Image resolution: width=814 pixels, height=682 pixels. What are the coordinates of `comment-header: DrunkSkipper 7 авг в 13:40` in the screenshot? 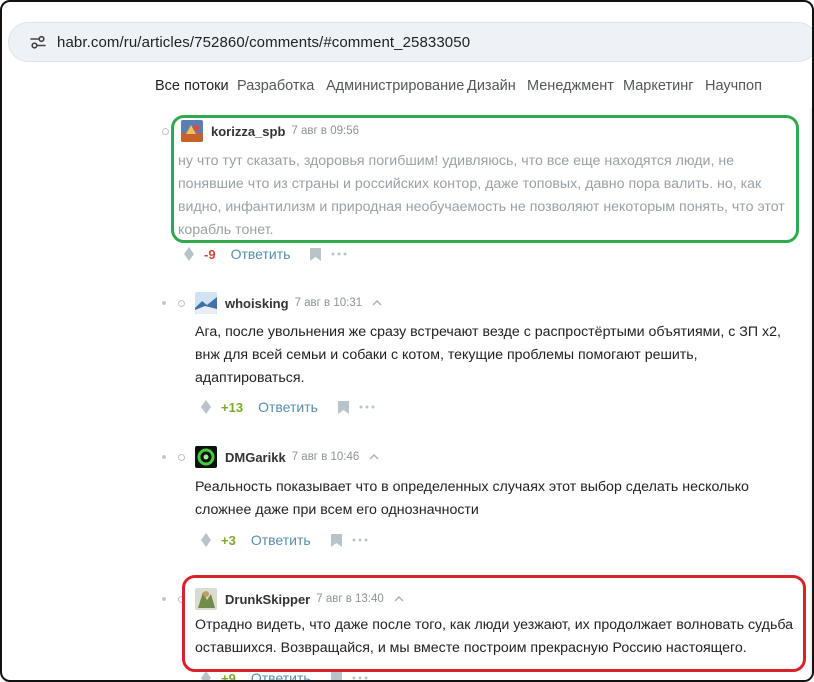 It's located at (283, 599).